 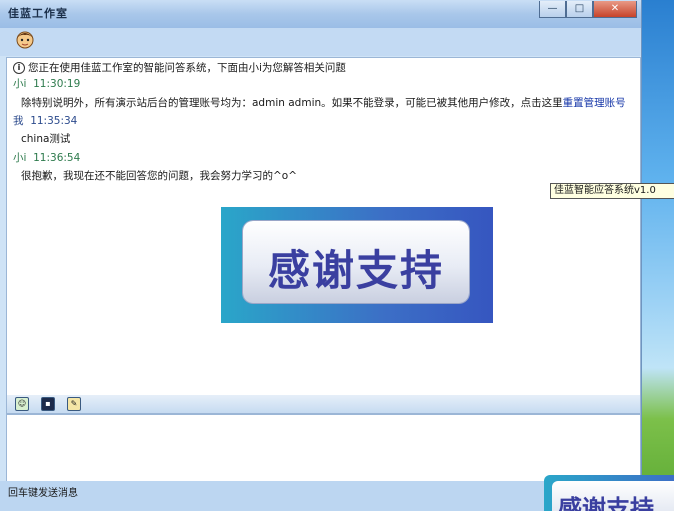 I want to click on desktop-background, so click(x=657, y=255).